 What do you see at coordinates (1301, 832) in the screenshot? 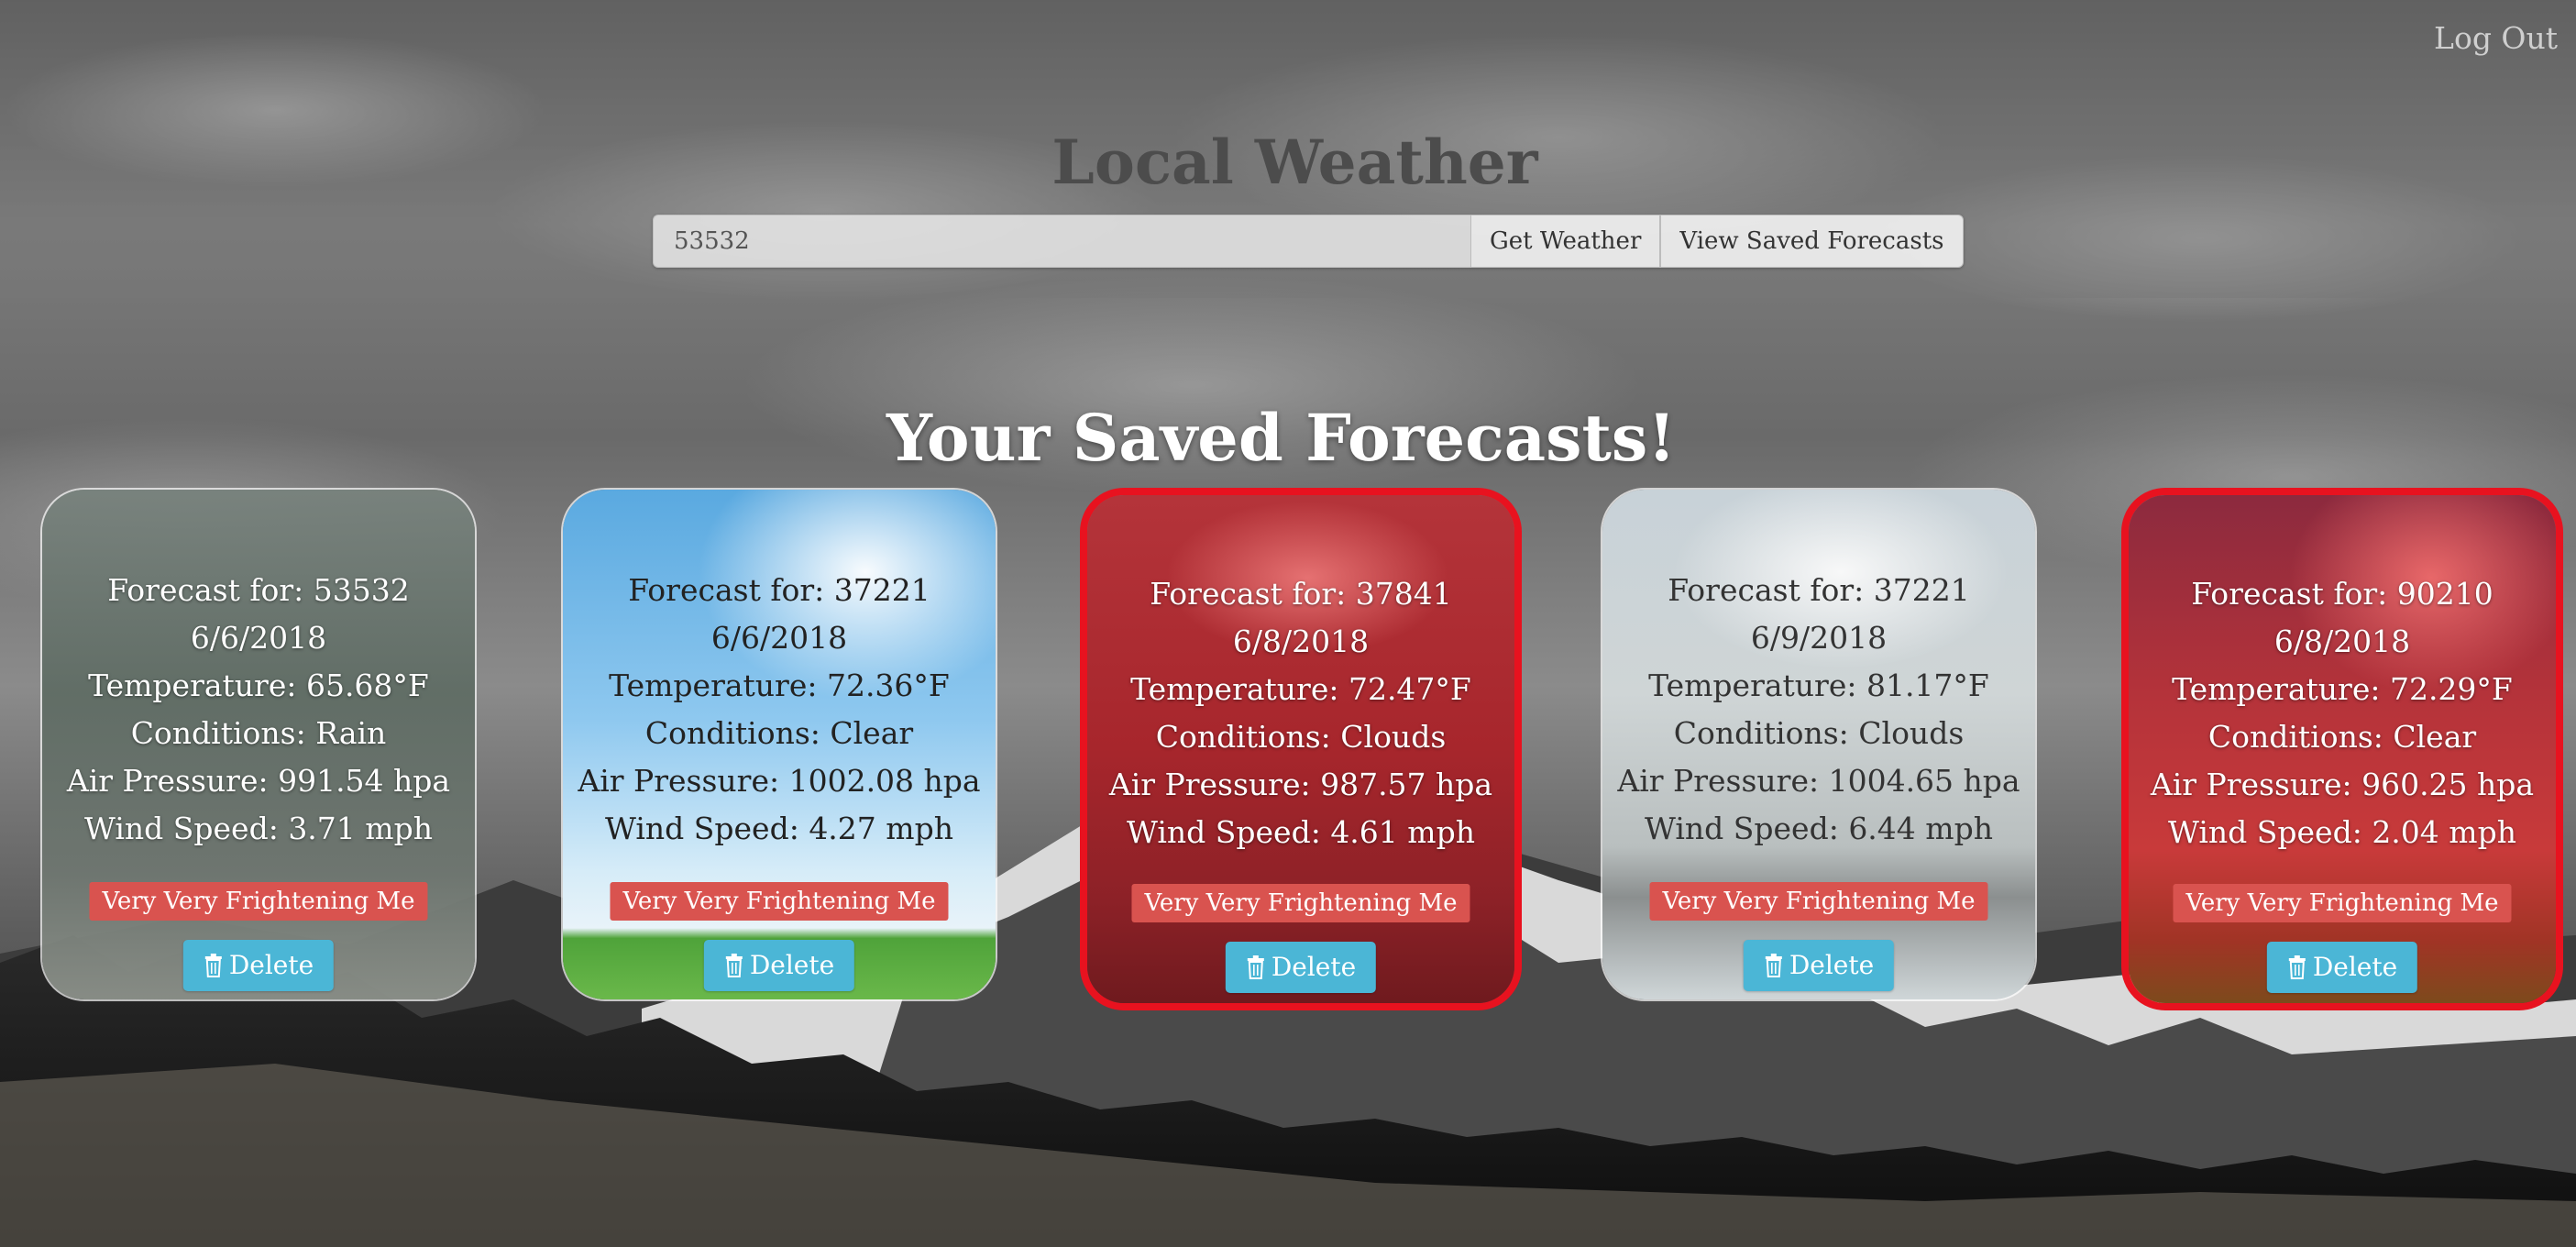
I see `forecast-wind-speed: Wind Speed: 4.61 mph` at bounding box center [1301, 832].